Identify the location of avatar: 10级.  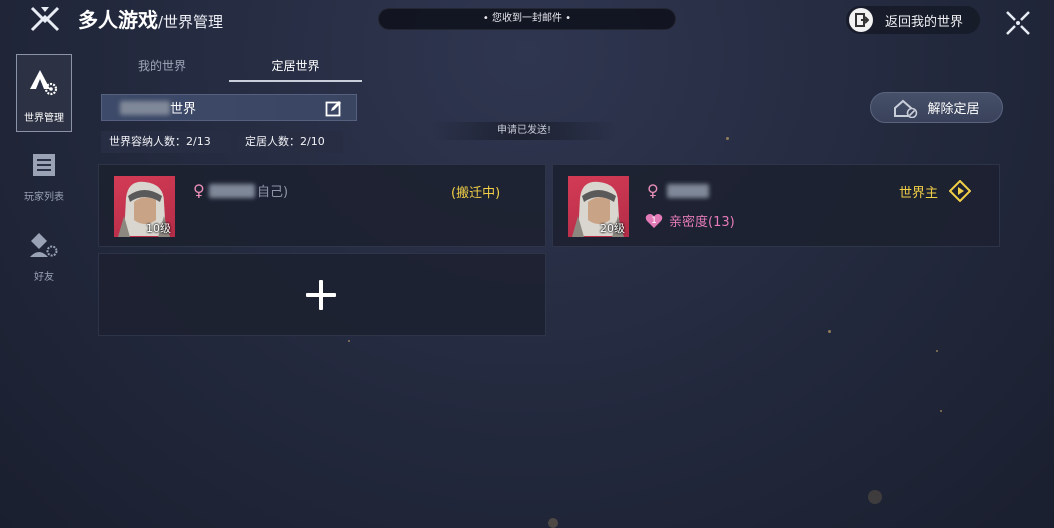
(144, 206).